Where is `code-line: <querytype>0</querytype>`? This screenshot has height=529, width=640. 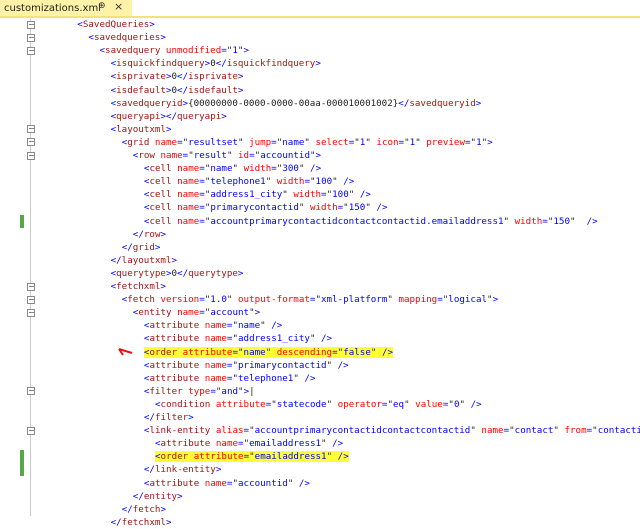
code-line: <querytype>0</querytype> is located at coordinates (177, 273).